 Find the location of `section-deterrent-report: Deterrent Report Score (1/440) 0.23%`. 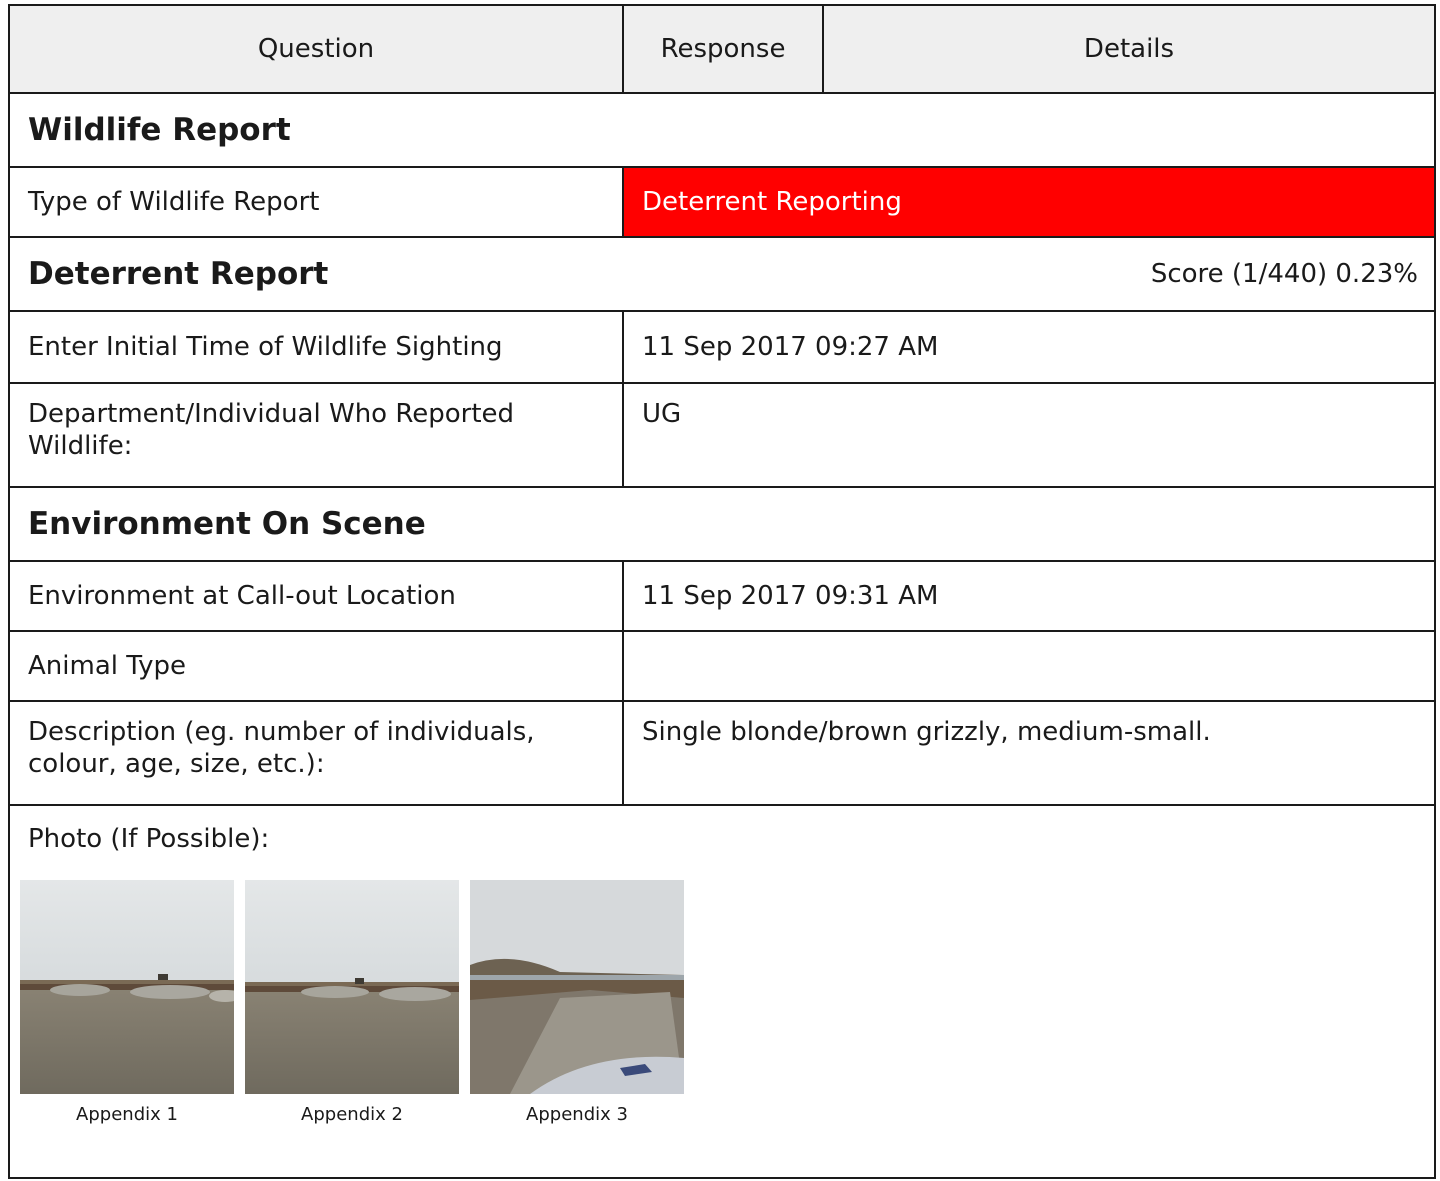

section-deterrent-report: Deterrent Report Score (1/440) 0.23% is located at coordinates (722, 275).